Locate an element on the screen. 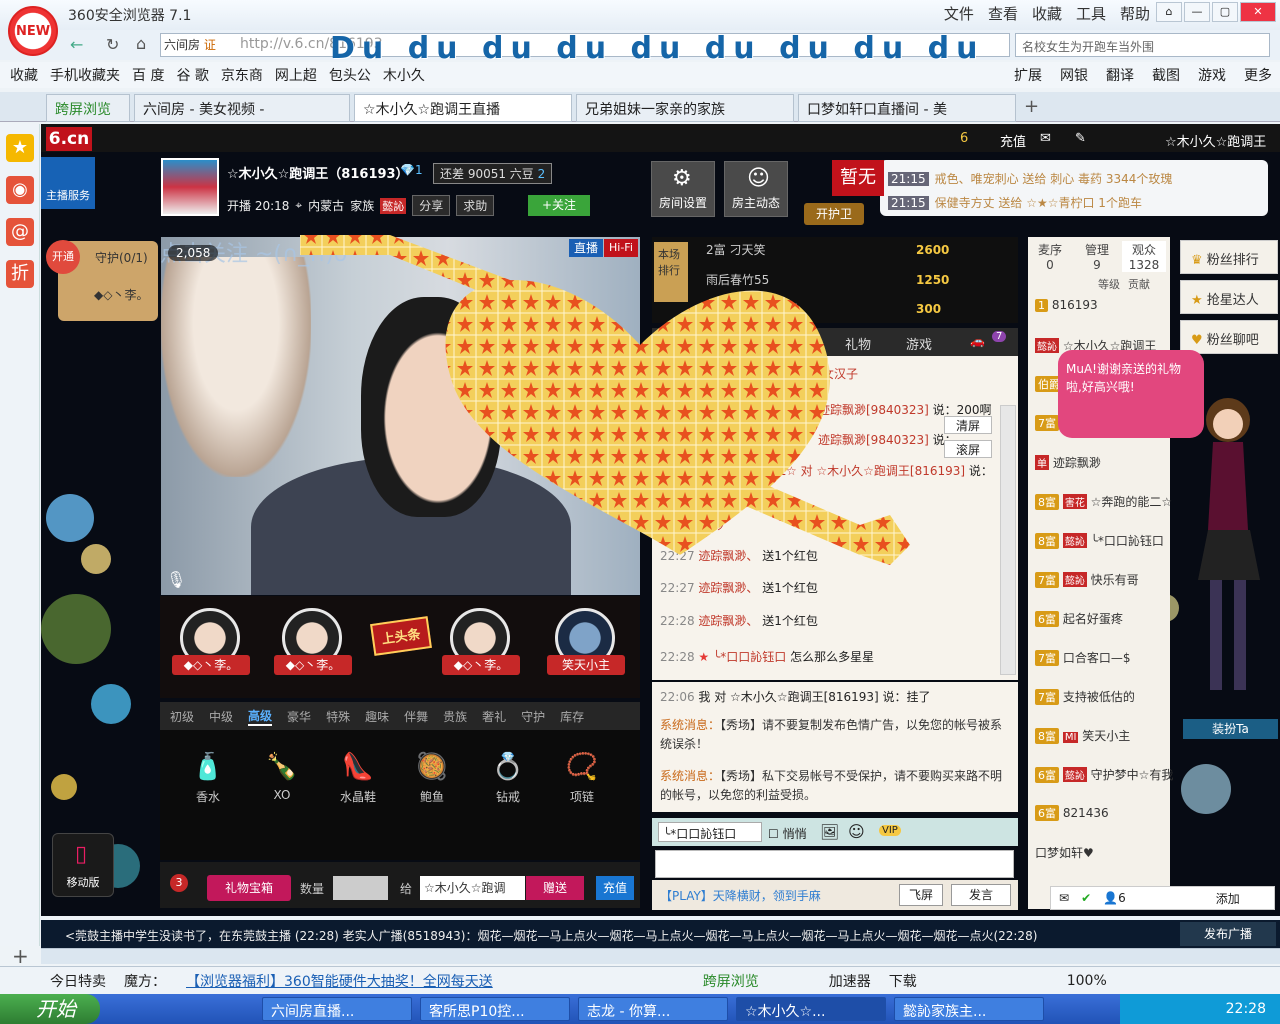 The width and height of the screenshot is (1280, 1024). tab-family: 兄弟姐妹一家亲的家族 is located at coordinates (685, 108).